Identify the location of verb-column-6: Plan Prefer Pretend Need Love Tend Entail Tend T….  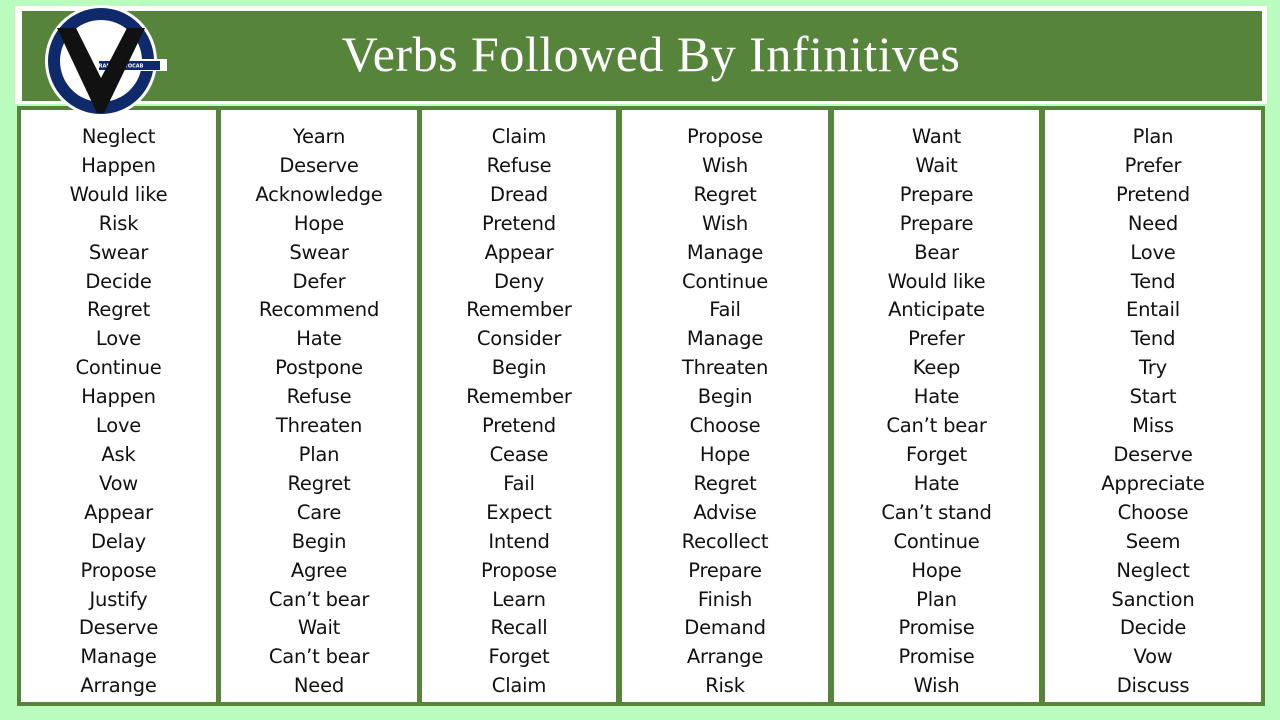
(1153, 406).